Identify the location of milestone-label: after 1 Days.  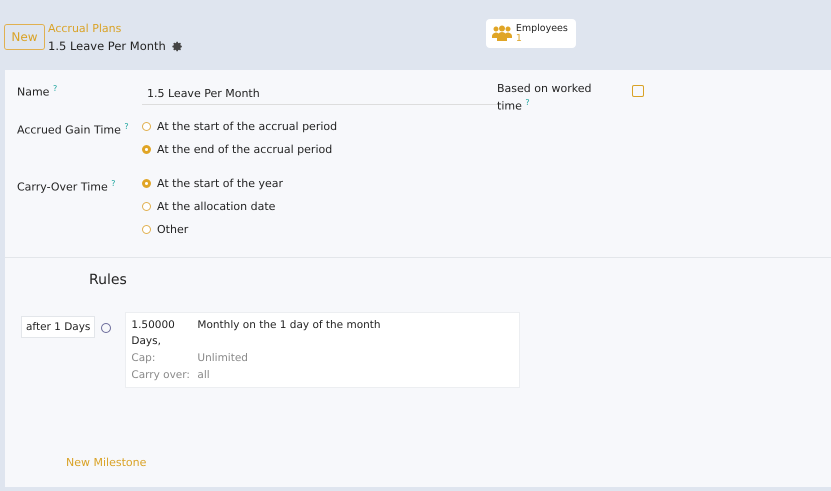
(58, 327).